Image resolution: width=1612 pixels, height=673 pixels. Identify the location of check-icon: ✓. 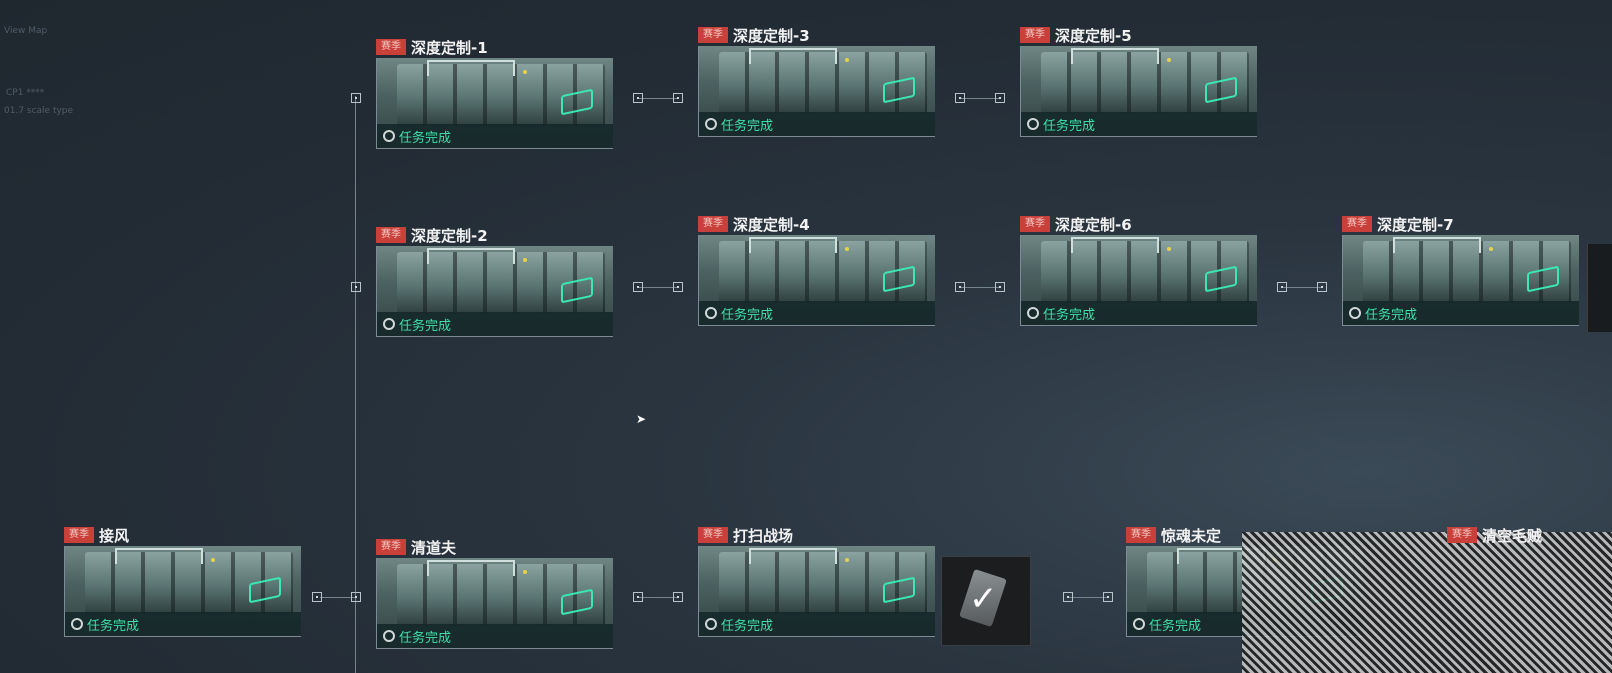
(983, 599).